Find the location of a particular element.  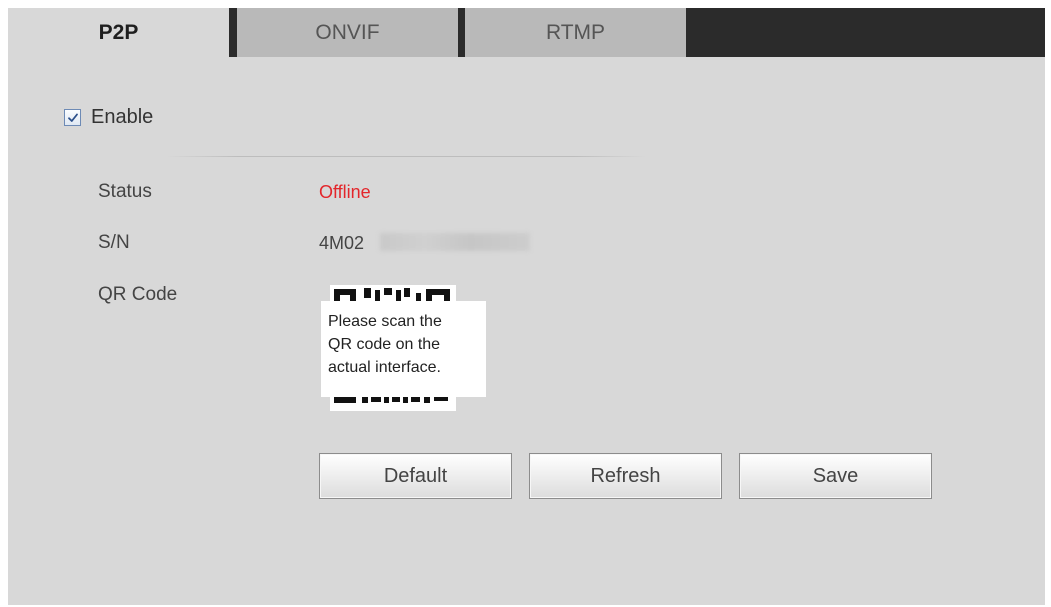

qr-notice-line: QR code on the is located at coordinates (384, 344).